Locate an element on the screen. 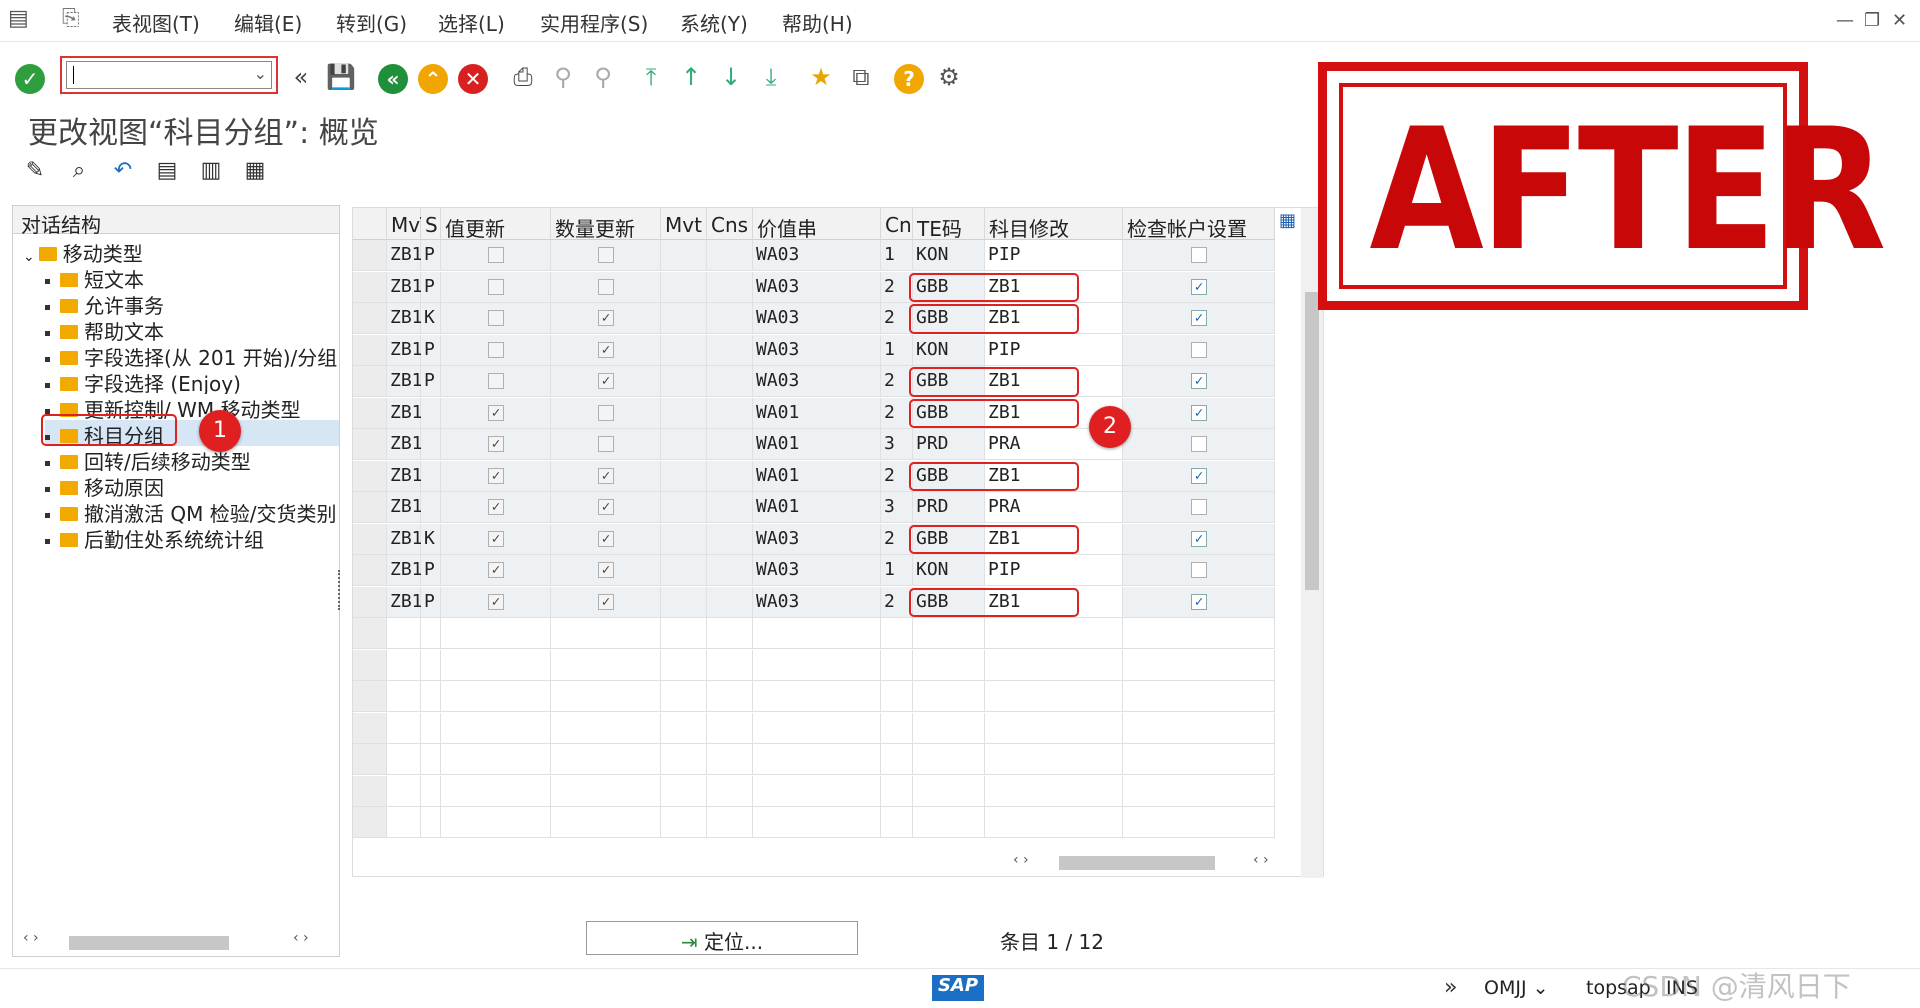 This screenshot has width=1920, height=1008. display-change-icon: ✎ is located at coordinates (35, 171).